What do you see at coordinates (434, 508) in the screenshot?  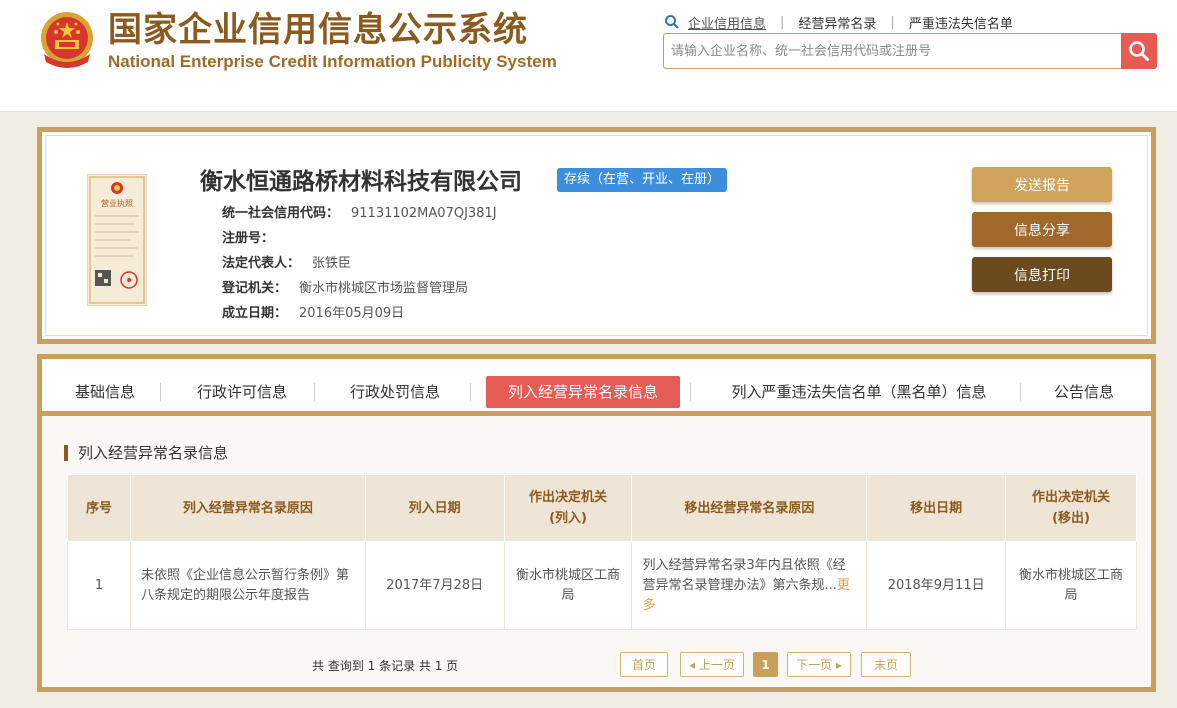 I see `column-header: 列入日期` at bounding box center [434, 508].